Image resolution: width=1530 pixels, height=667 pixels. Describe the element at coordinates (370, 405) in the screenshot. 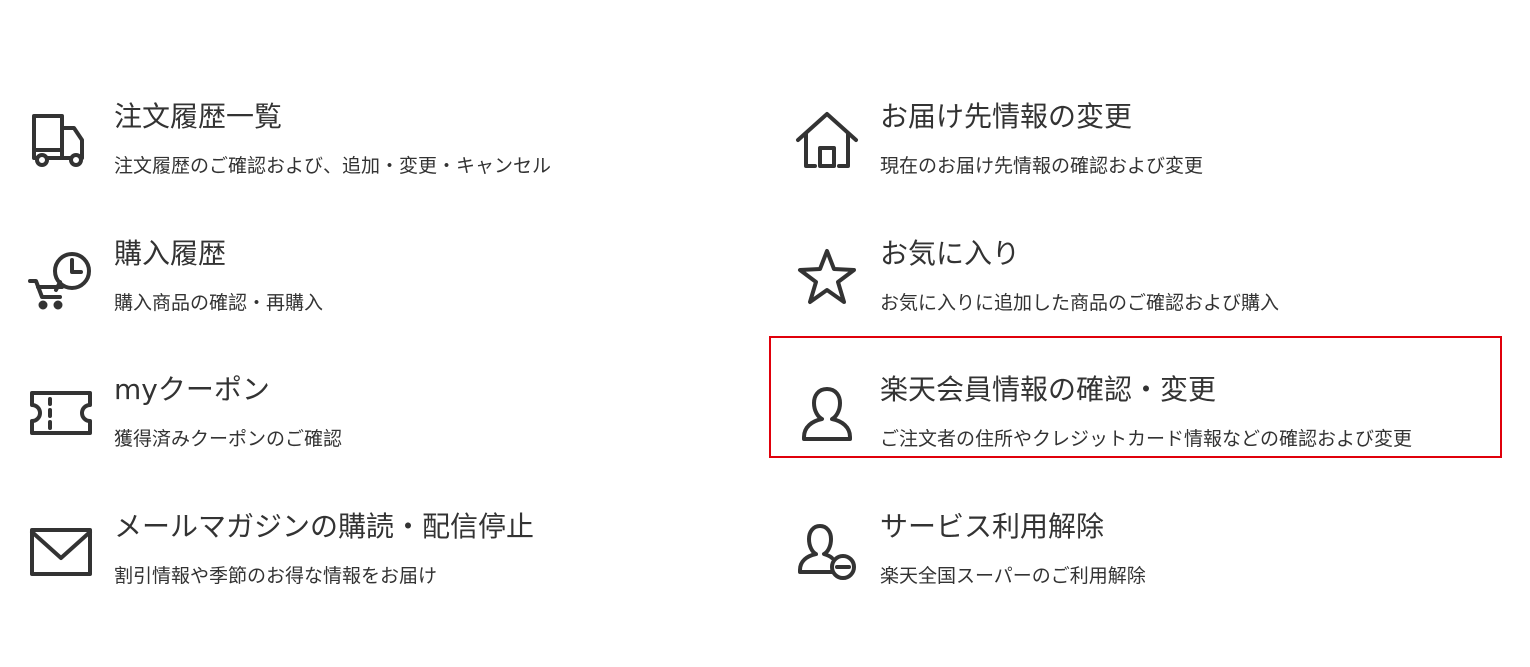

I see `menu-item-my-coupon: myクーポン 獲得済みクーポンのご確認` at that location.